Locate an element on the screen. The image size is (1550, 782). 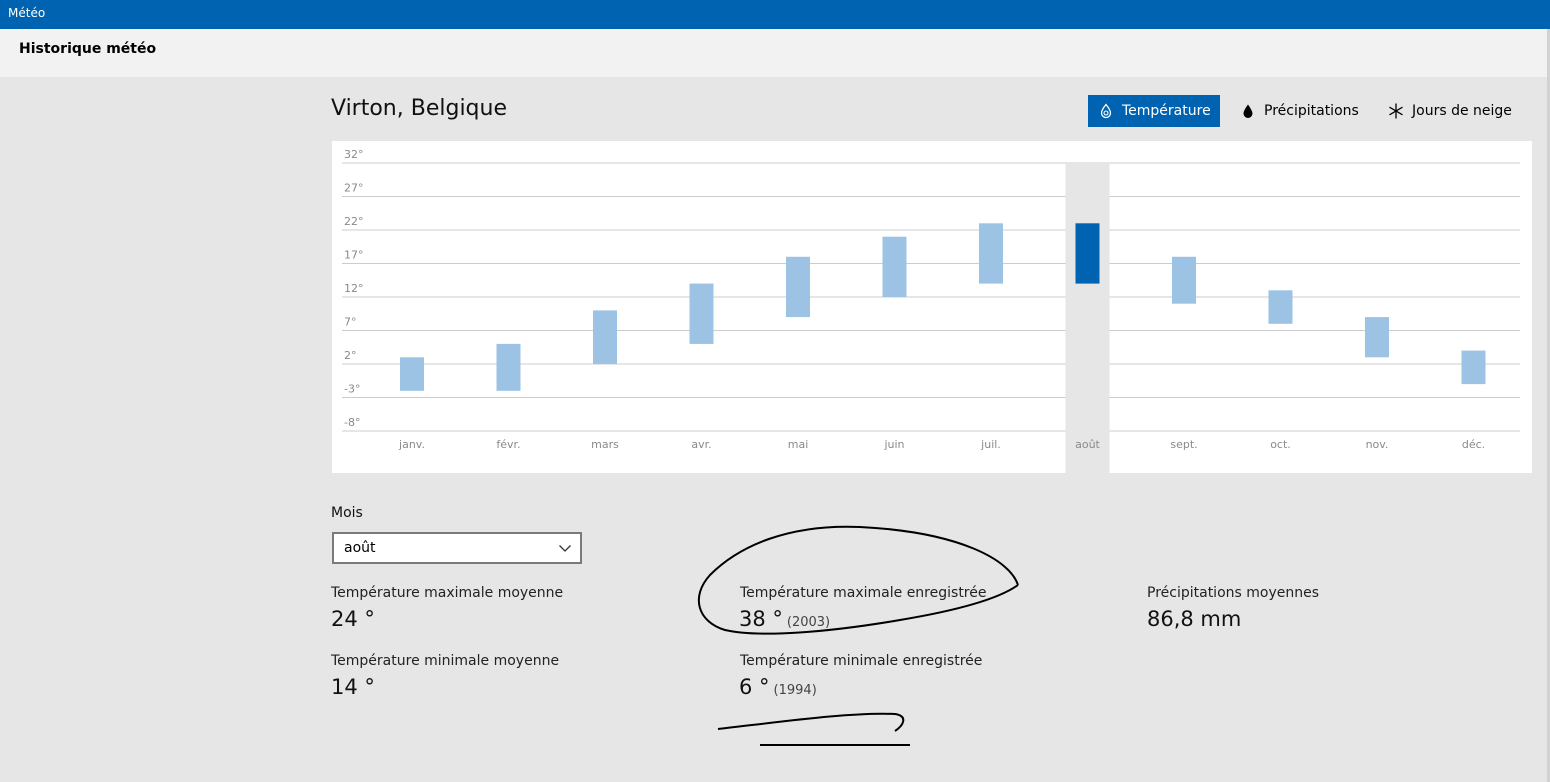
x-tick-label: sept. is located at coordinates (1183, 444).